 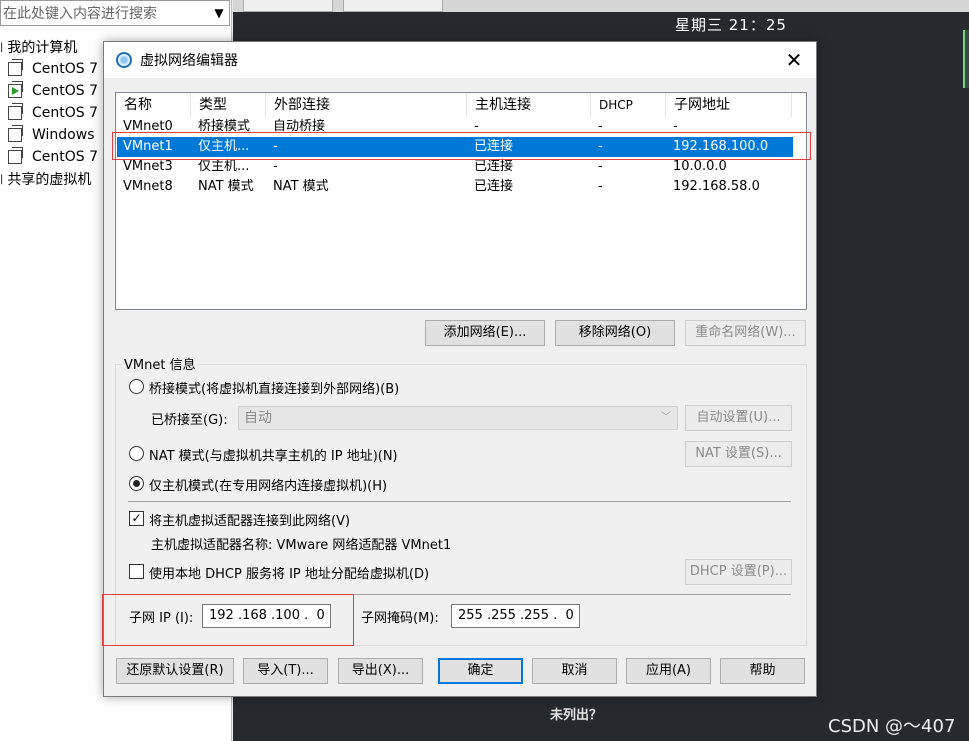 What do you see at coordinates (529, 105) in the screenshot?
I see `col-host: 主机连接` at bounding box center [529, 105].